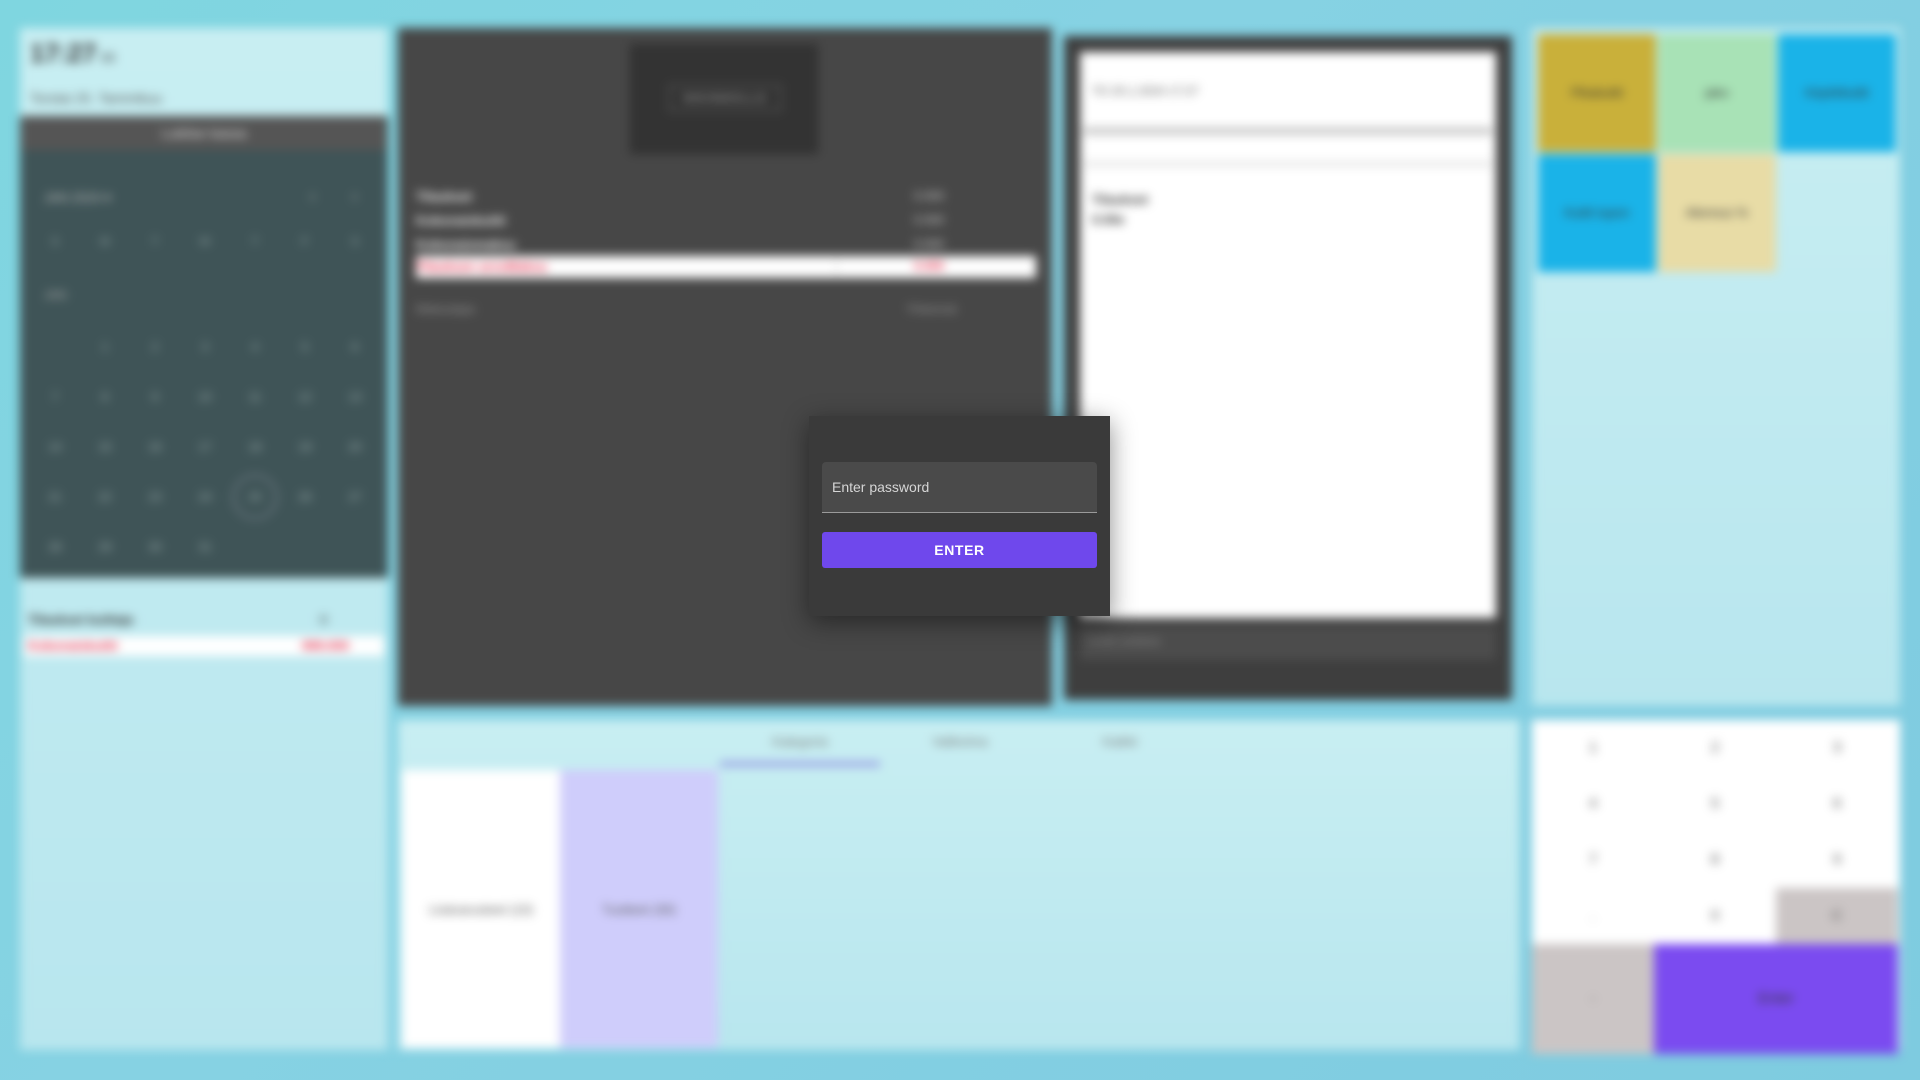 This screenshot has width=1920, height=1080. What do you see at coordinates (959, 487) in the screenshot?
I see `password-input` at bounding box center [959, 487].